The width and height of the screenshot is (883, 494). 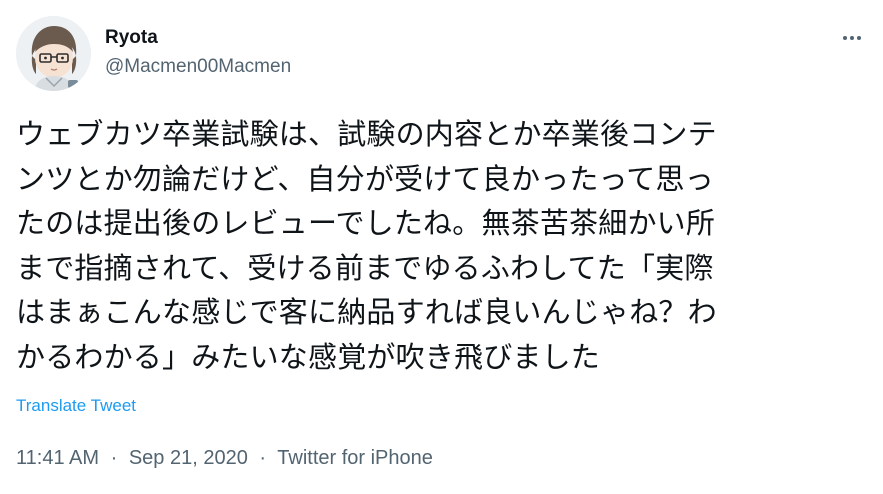 I want to click on tweet-header: Ryota @Macmen00Macmen, so click(x=441, y=54).